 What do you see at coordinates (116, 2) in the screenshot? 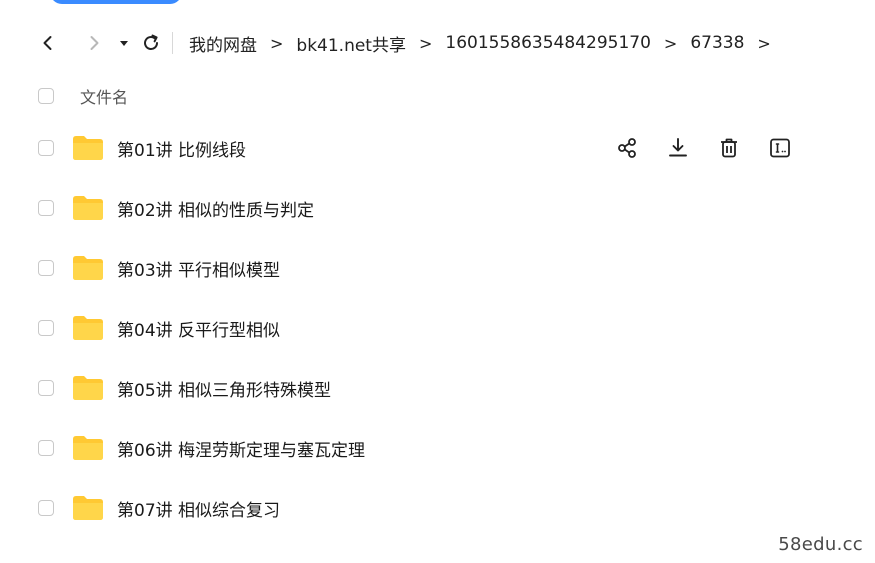
I see `top-action-button` at bounding box center [116, 2].